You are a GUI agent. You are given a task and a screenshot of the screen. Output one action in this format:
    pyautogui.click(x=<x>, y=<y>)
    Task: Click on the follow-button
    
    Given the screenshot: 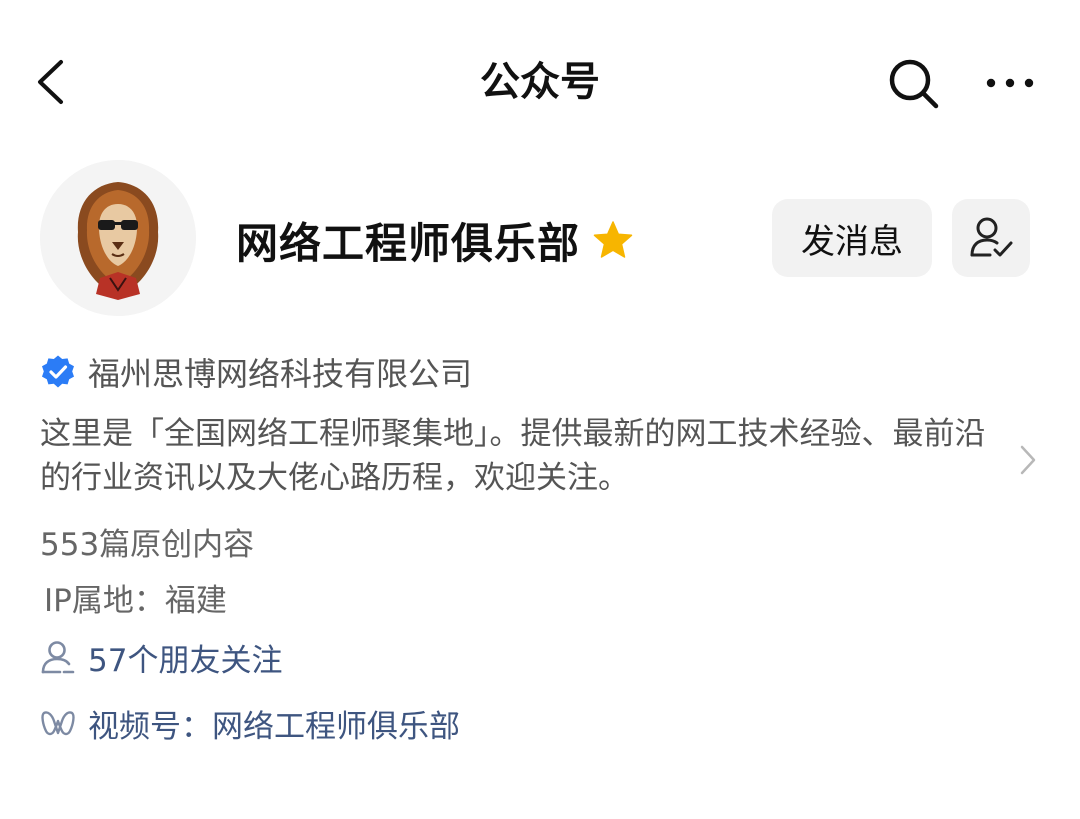 What is the action you would take?
    pyautogui.click(x=991, y=238)
    